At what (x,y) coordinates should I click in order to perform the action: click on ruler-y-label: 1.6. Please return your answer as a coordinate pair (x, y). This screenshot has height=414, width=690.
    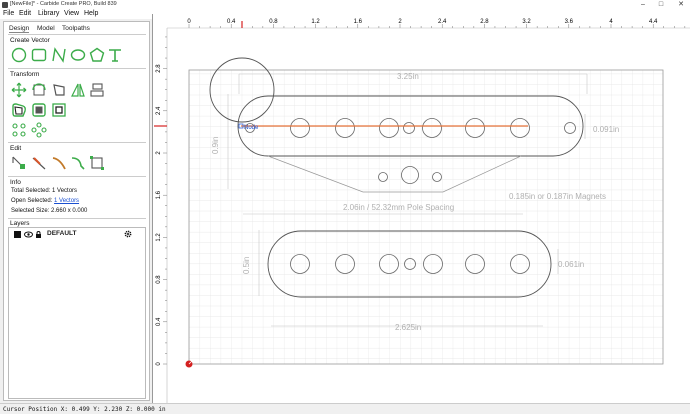
    Looking at the image, I should click on (159, 194).